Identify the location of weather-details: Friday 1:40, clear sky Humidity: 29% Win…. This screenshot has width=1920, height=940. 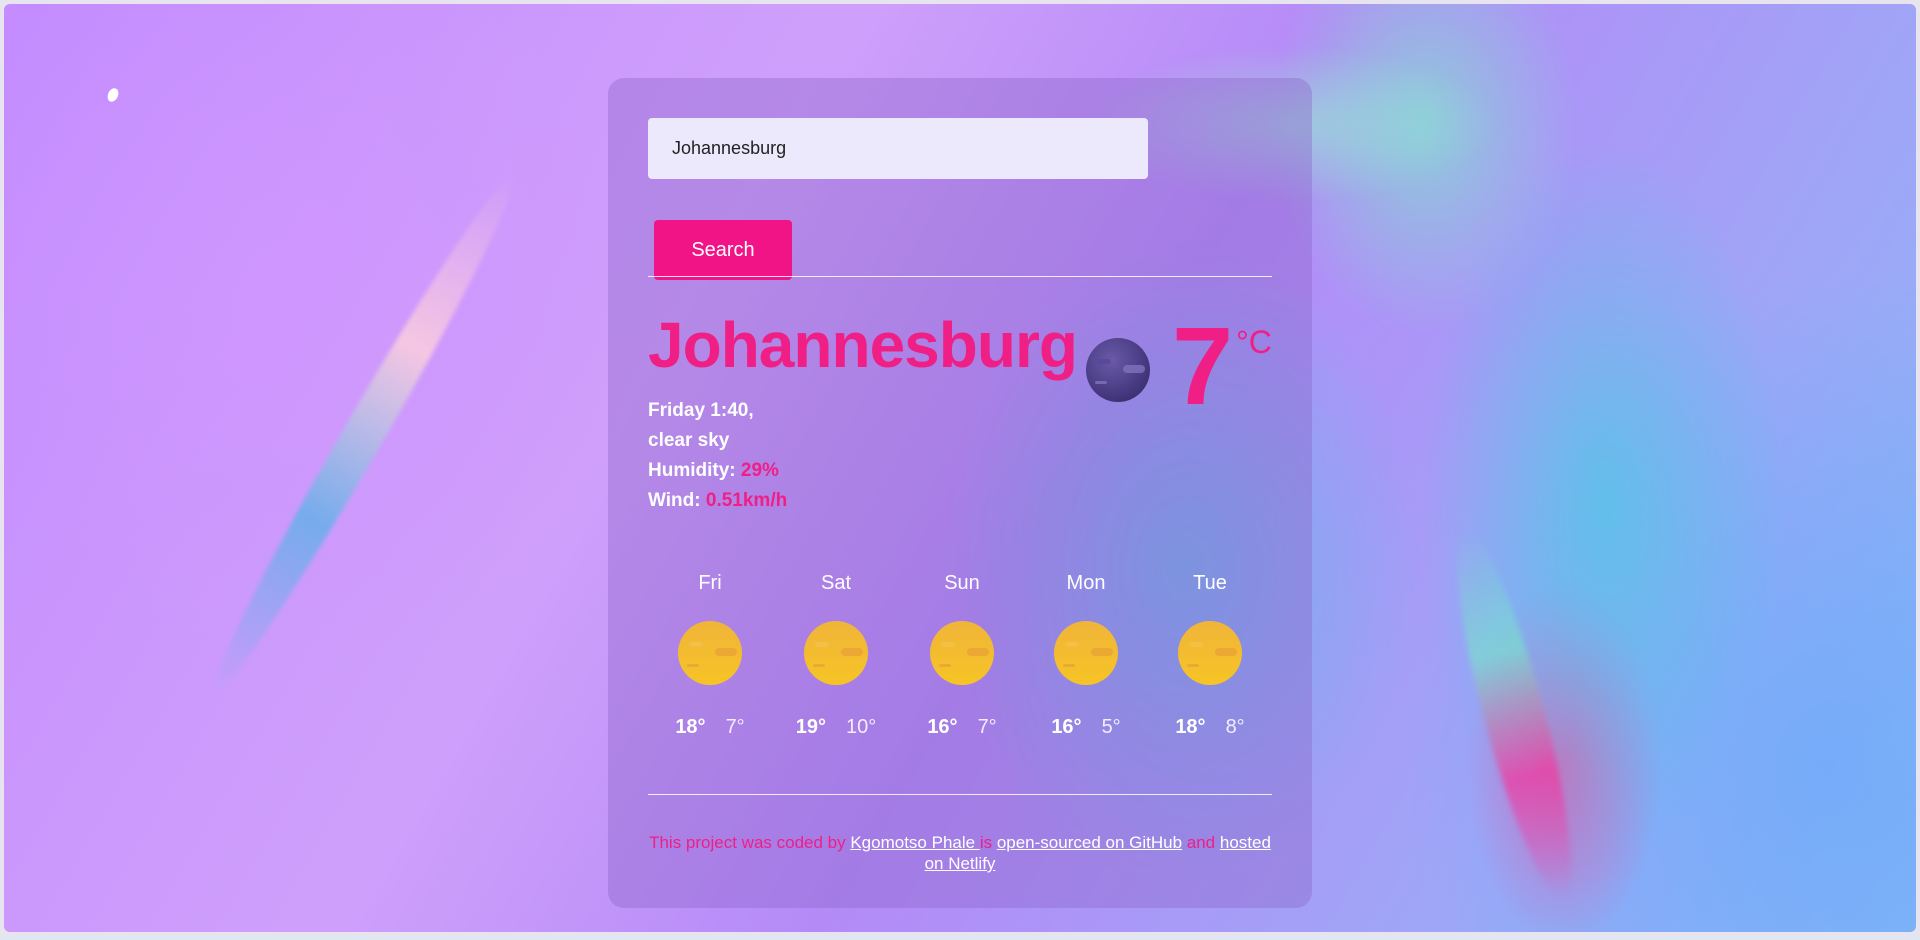
(717, 456).